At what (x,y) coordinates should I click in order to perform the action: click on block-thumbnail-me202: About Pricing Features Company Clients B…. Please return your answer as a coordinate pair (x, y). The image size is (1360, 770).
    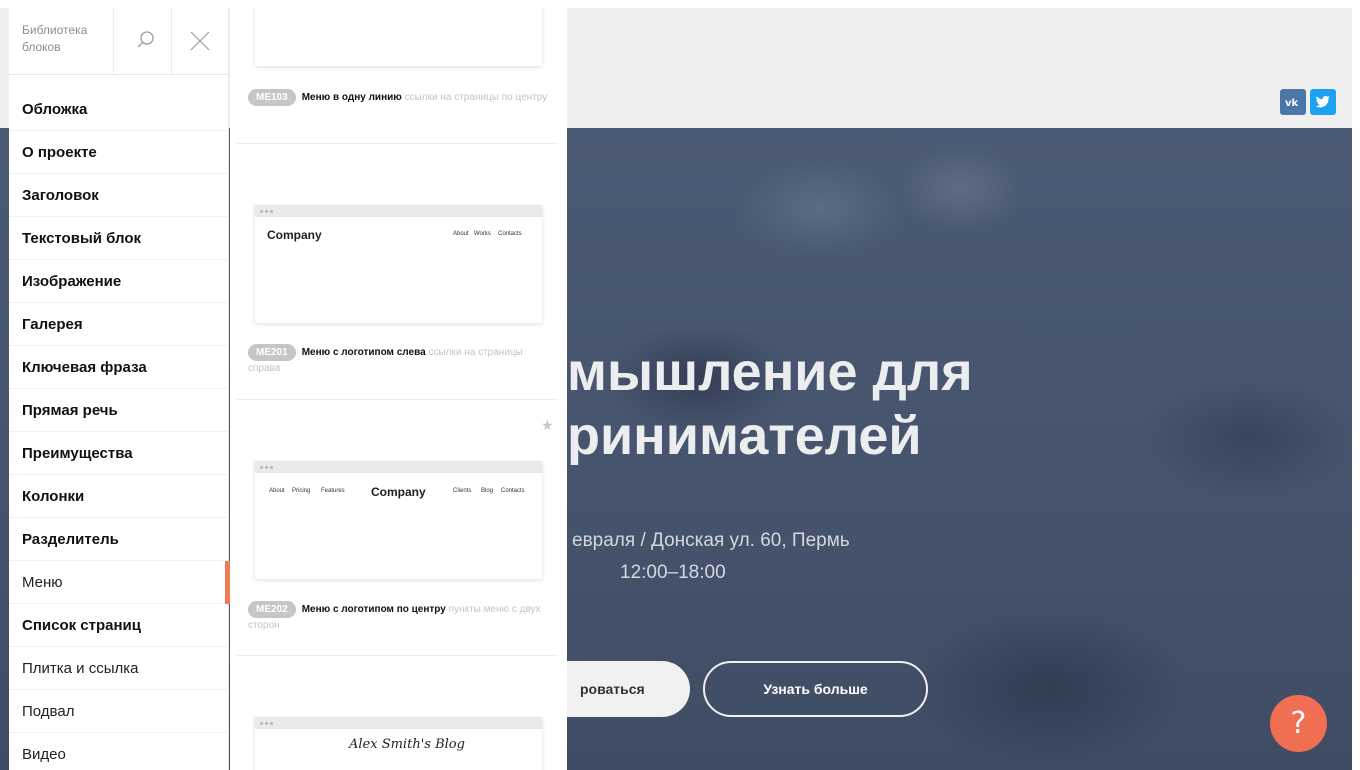
    Looking at the image, I should click on (398, 520).